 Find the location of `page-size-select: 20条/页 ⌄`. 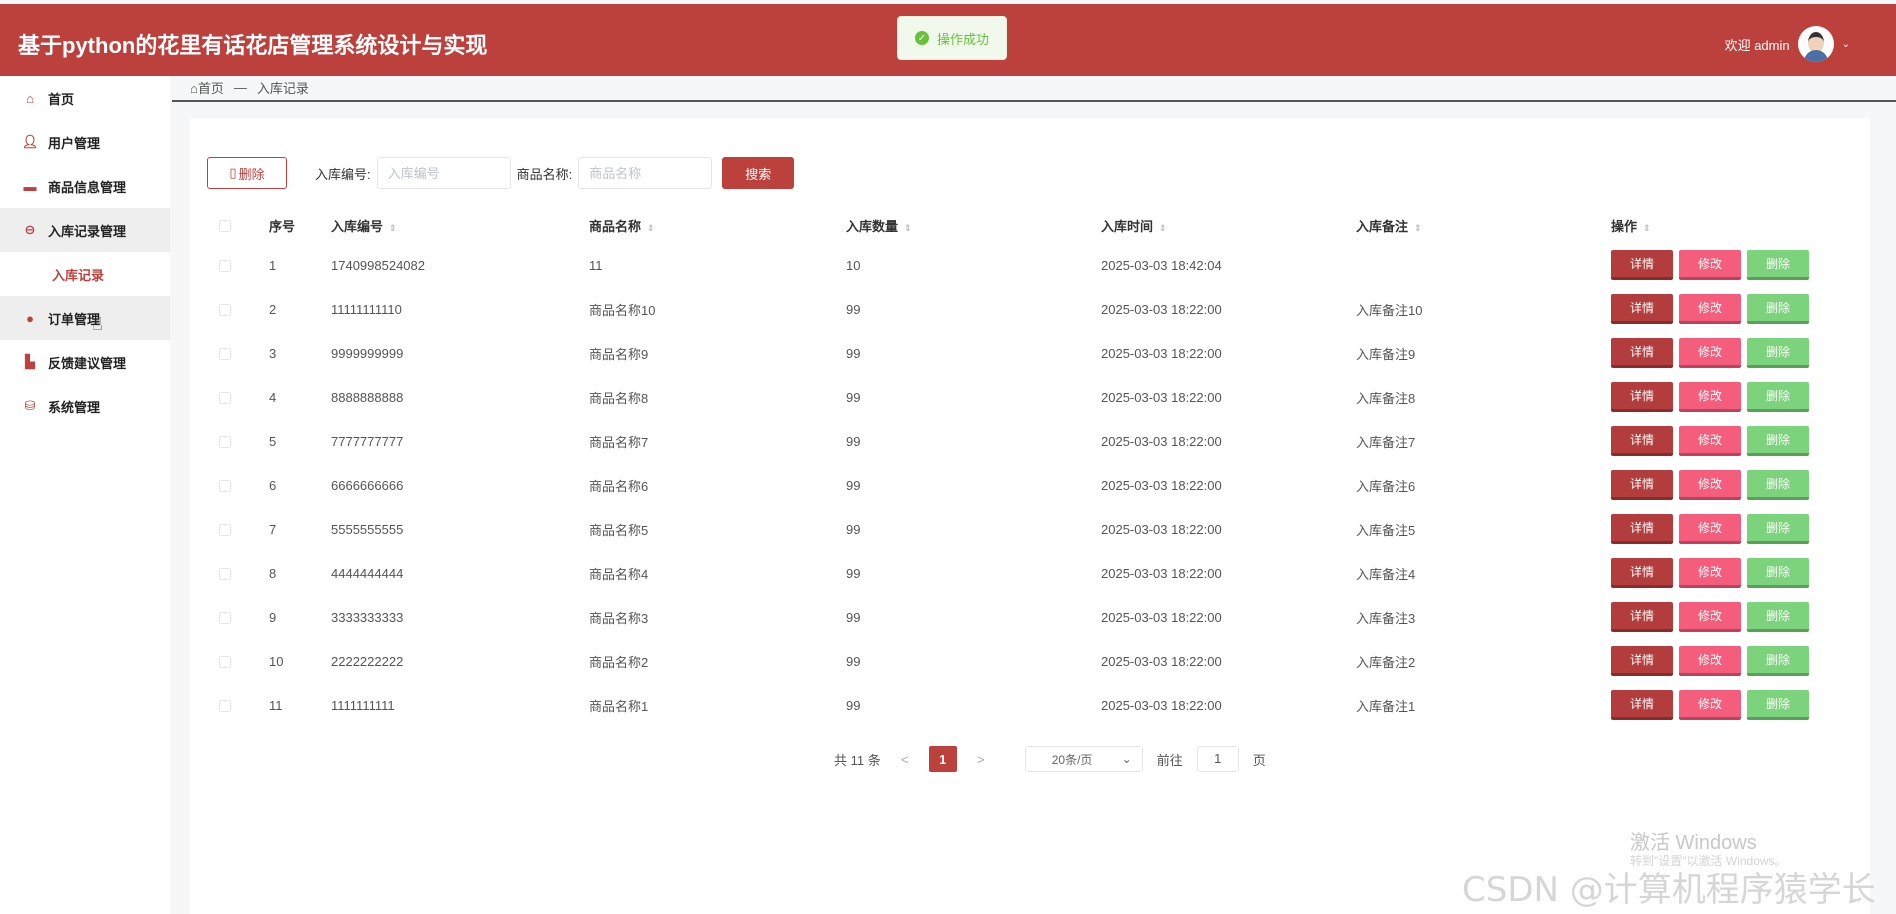

page-size-select: 20条/页 ⌄ is located at coordinates (1083, 759).